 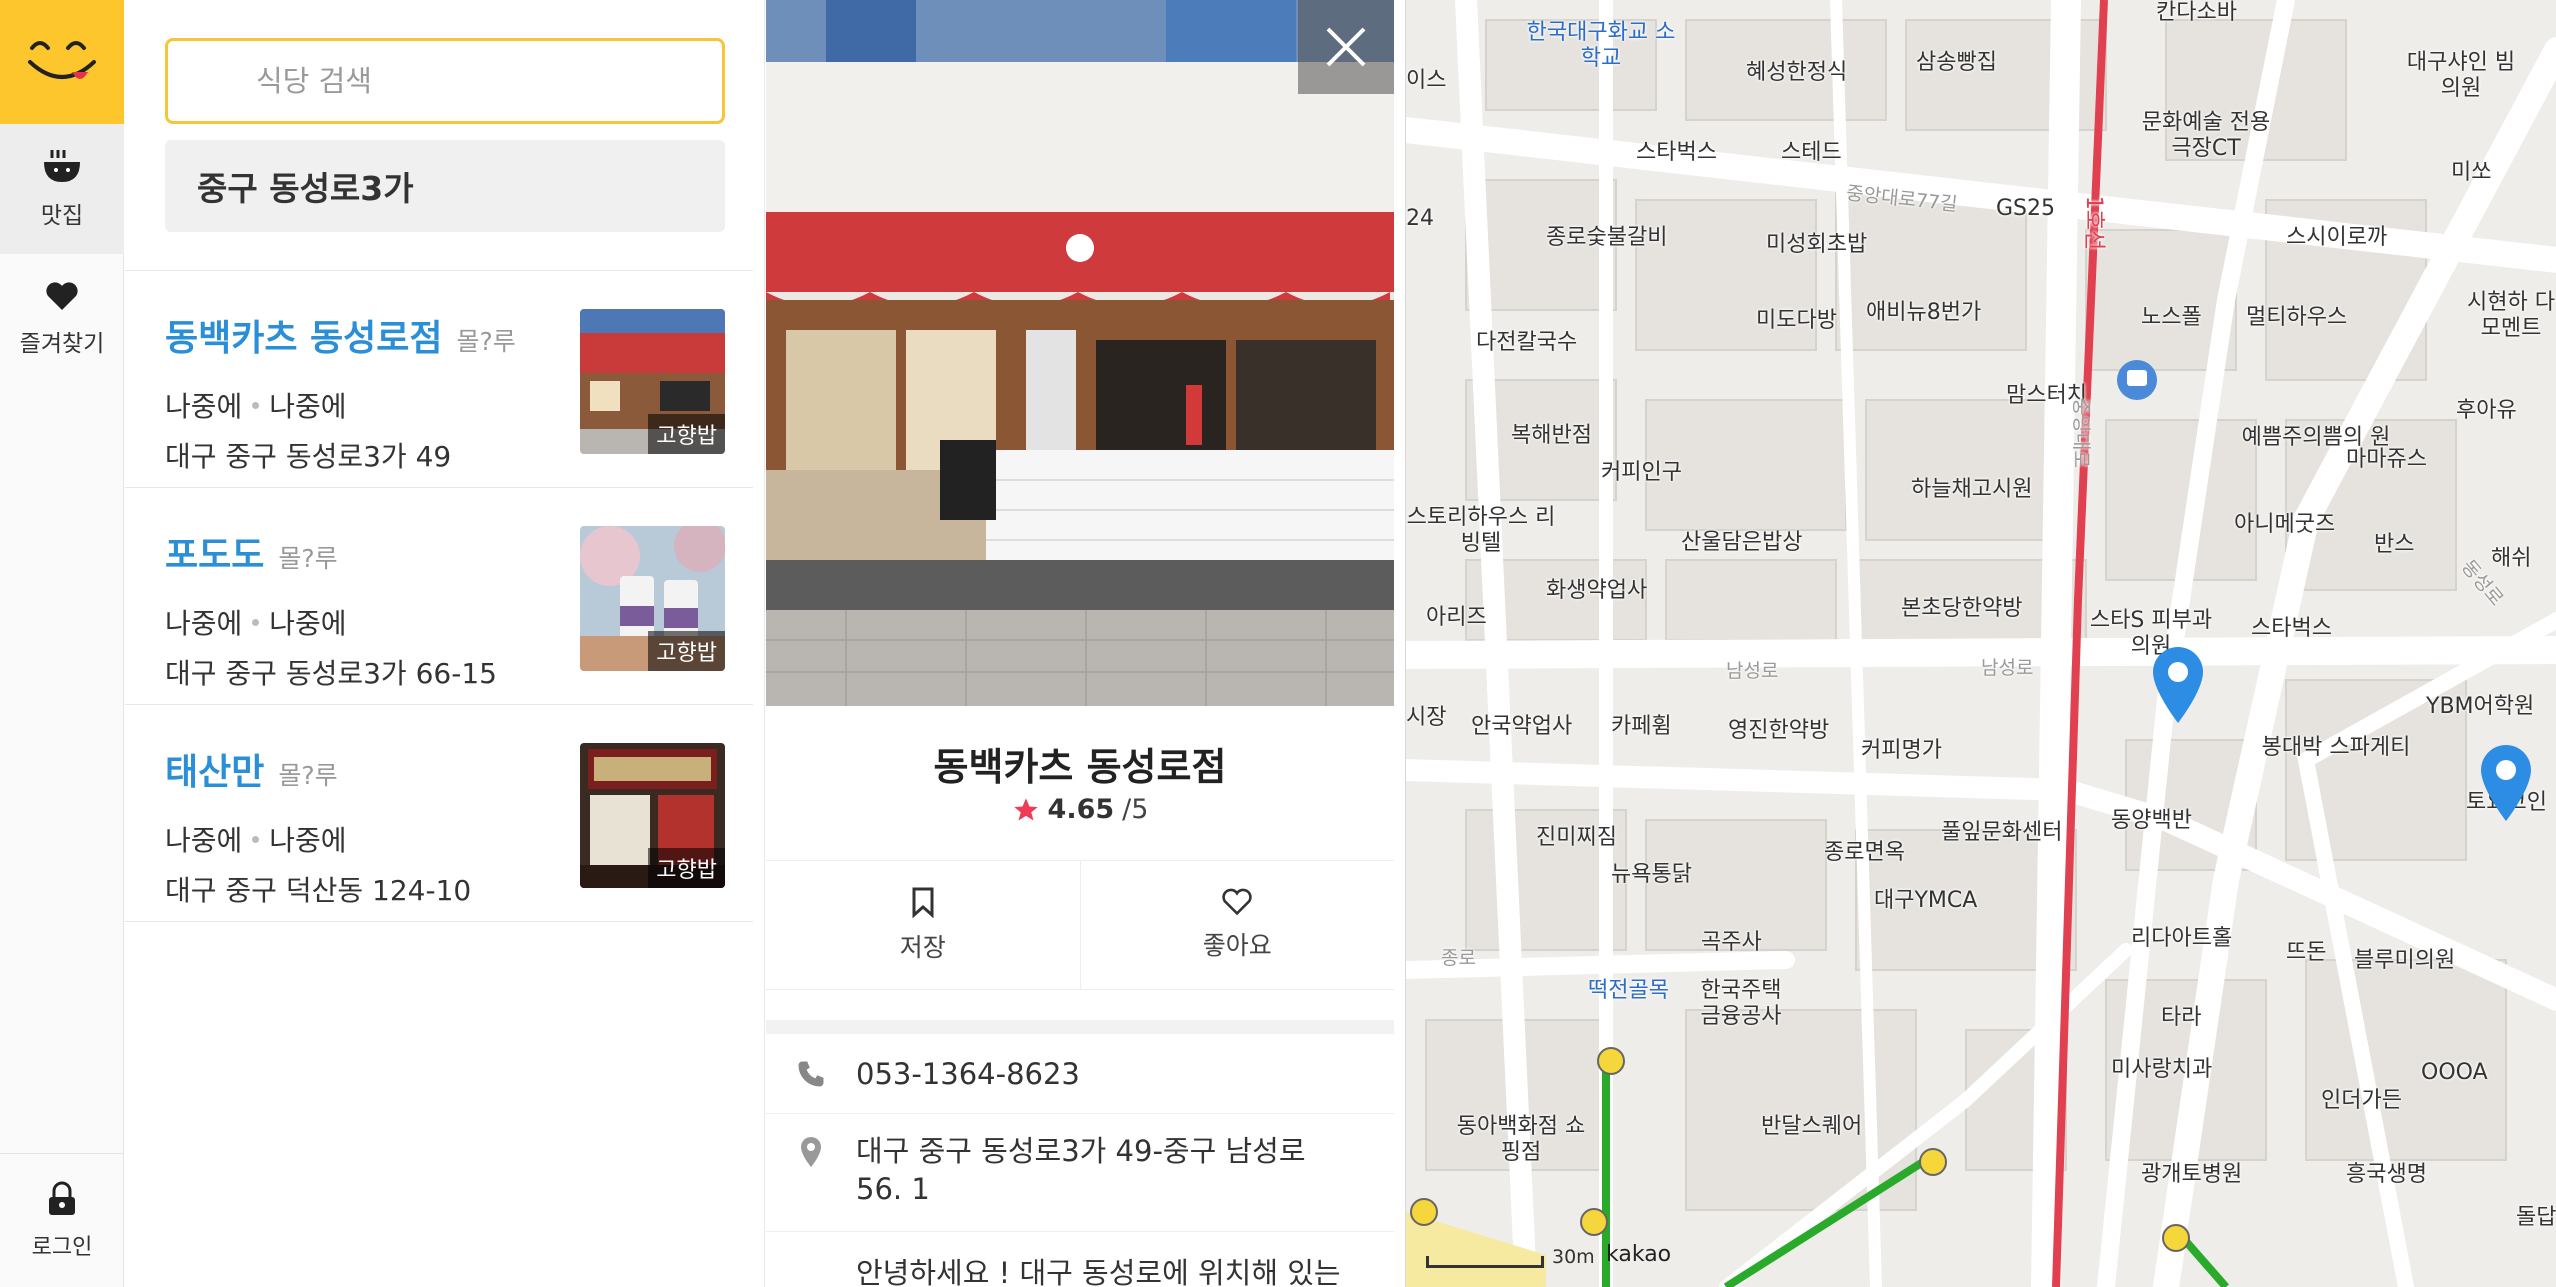 What do you see at coordinates (2171, 318) in the screenshot?
I see `map-label: 노스폴` at bounding box center [2171, 318].